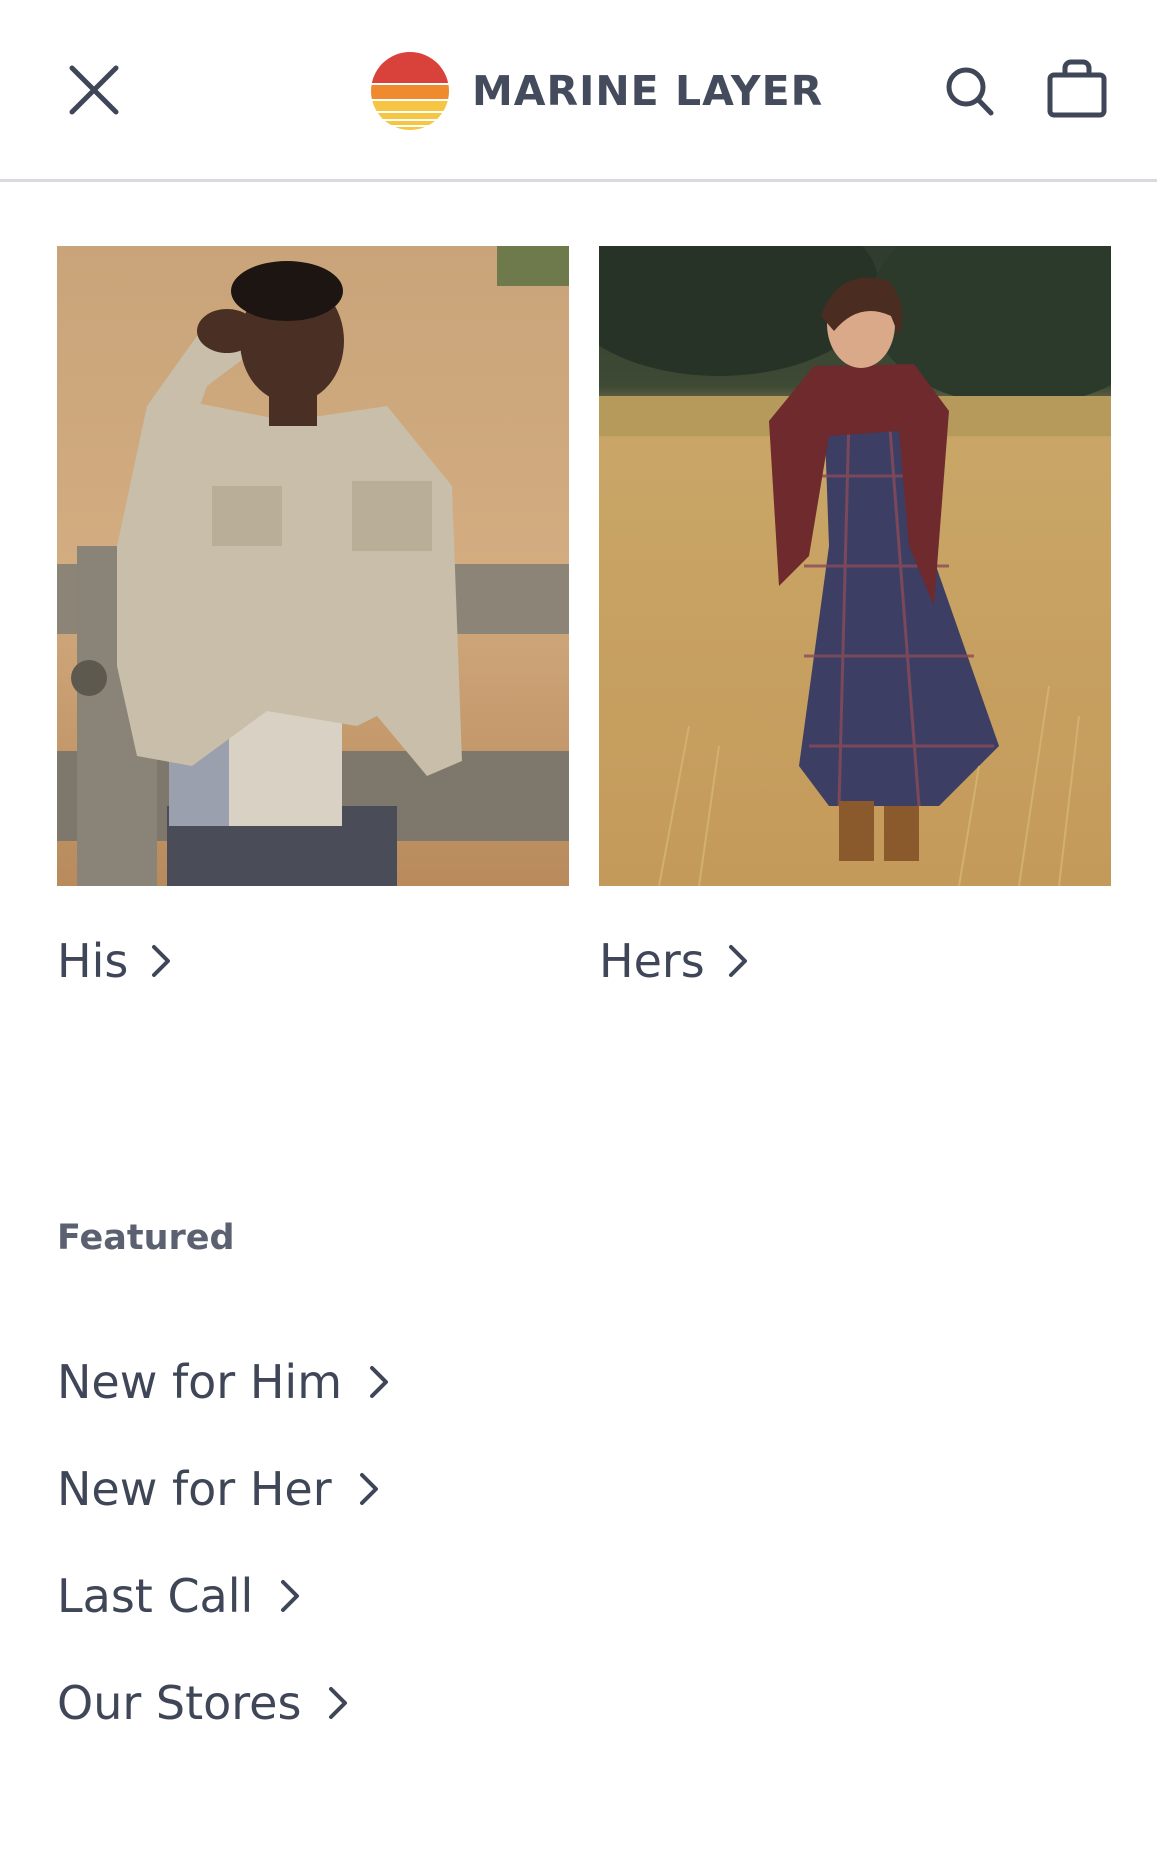  I want to click on close-menu-button, so click(94, 90).